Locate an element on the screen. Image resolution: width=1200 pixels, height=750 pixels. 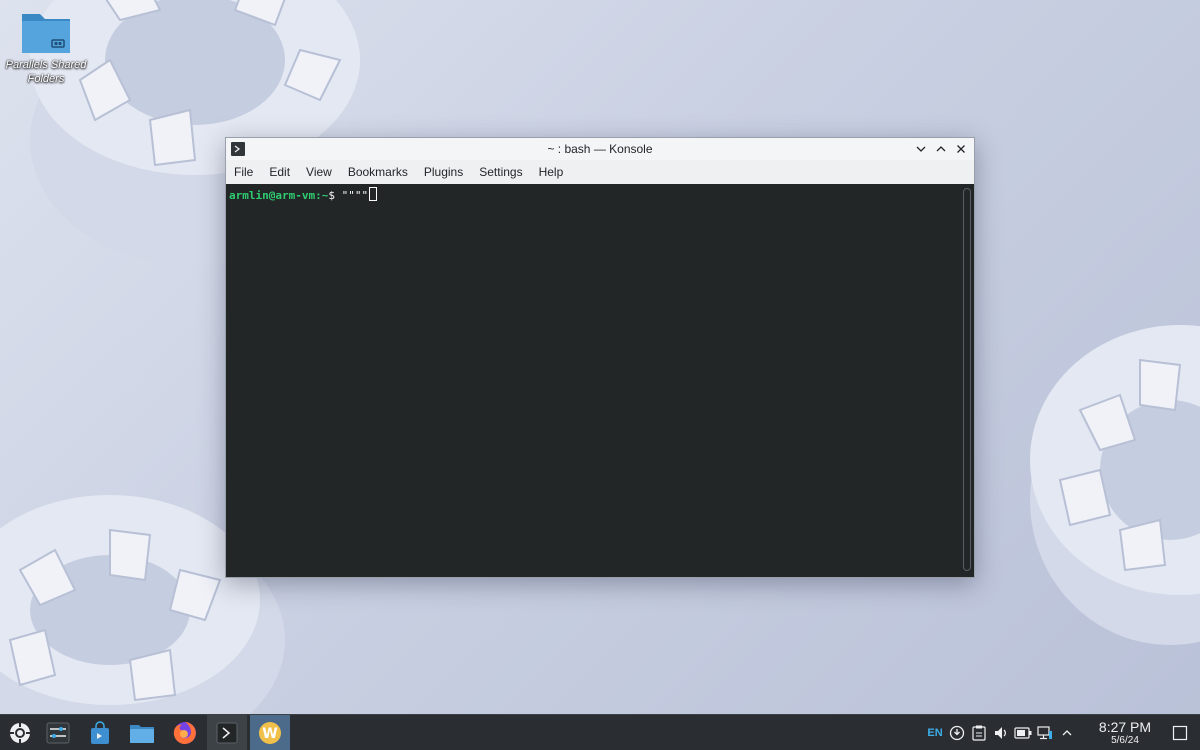
folder-shared-icon is located at coordinates (46, 33).